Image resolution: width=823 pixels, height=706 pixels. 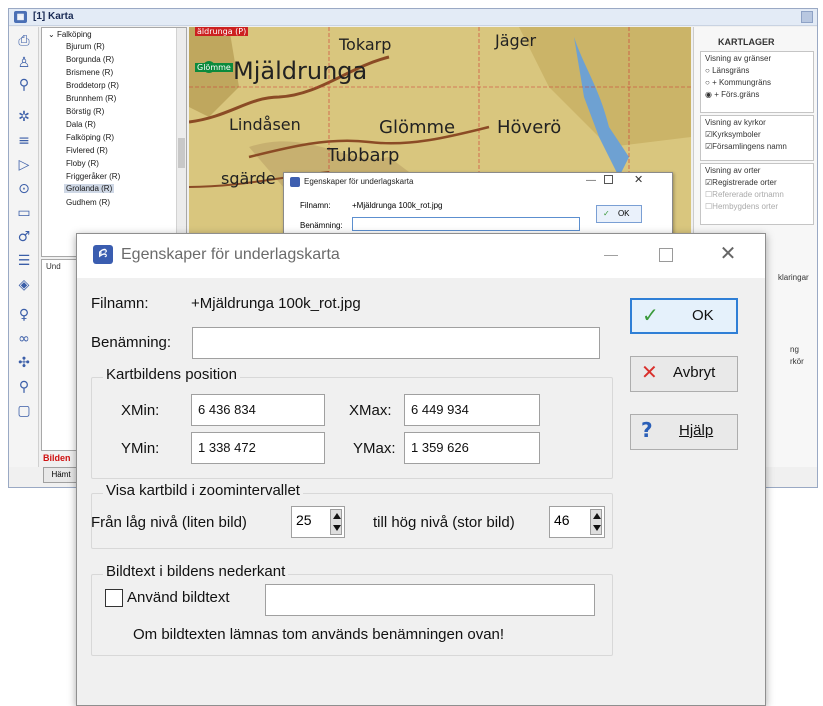 I want to click on pin-icon: ⚲, so click(x=24, y=387).